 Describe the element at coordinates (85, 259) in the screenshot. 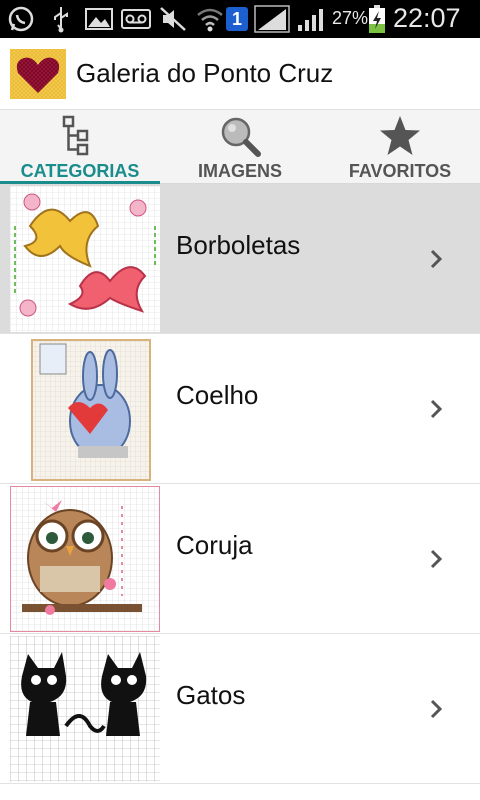

I see `butterfly-pattern-thumbnail` at that location.